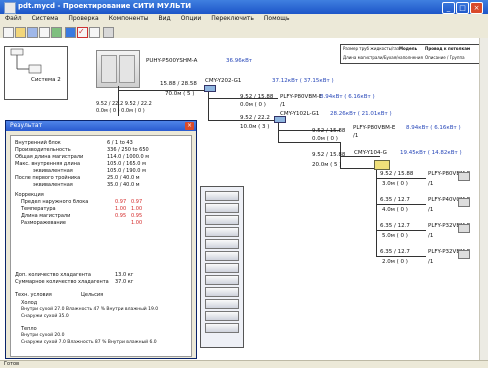  What do you see at coordinates (53, 171) in the screenshot?
I see `result-label: эквивалентная` at bounding box center [53, 171].